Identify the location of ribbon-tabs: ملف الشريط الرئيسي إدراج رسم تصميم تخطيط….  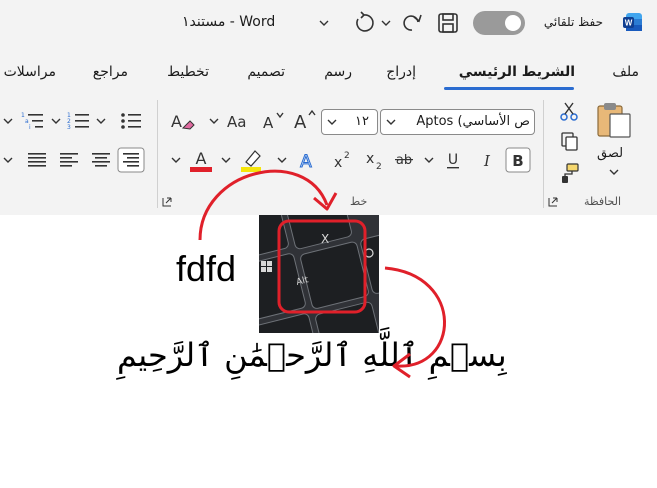
(328, 69).